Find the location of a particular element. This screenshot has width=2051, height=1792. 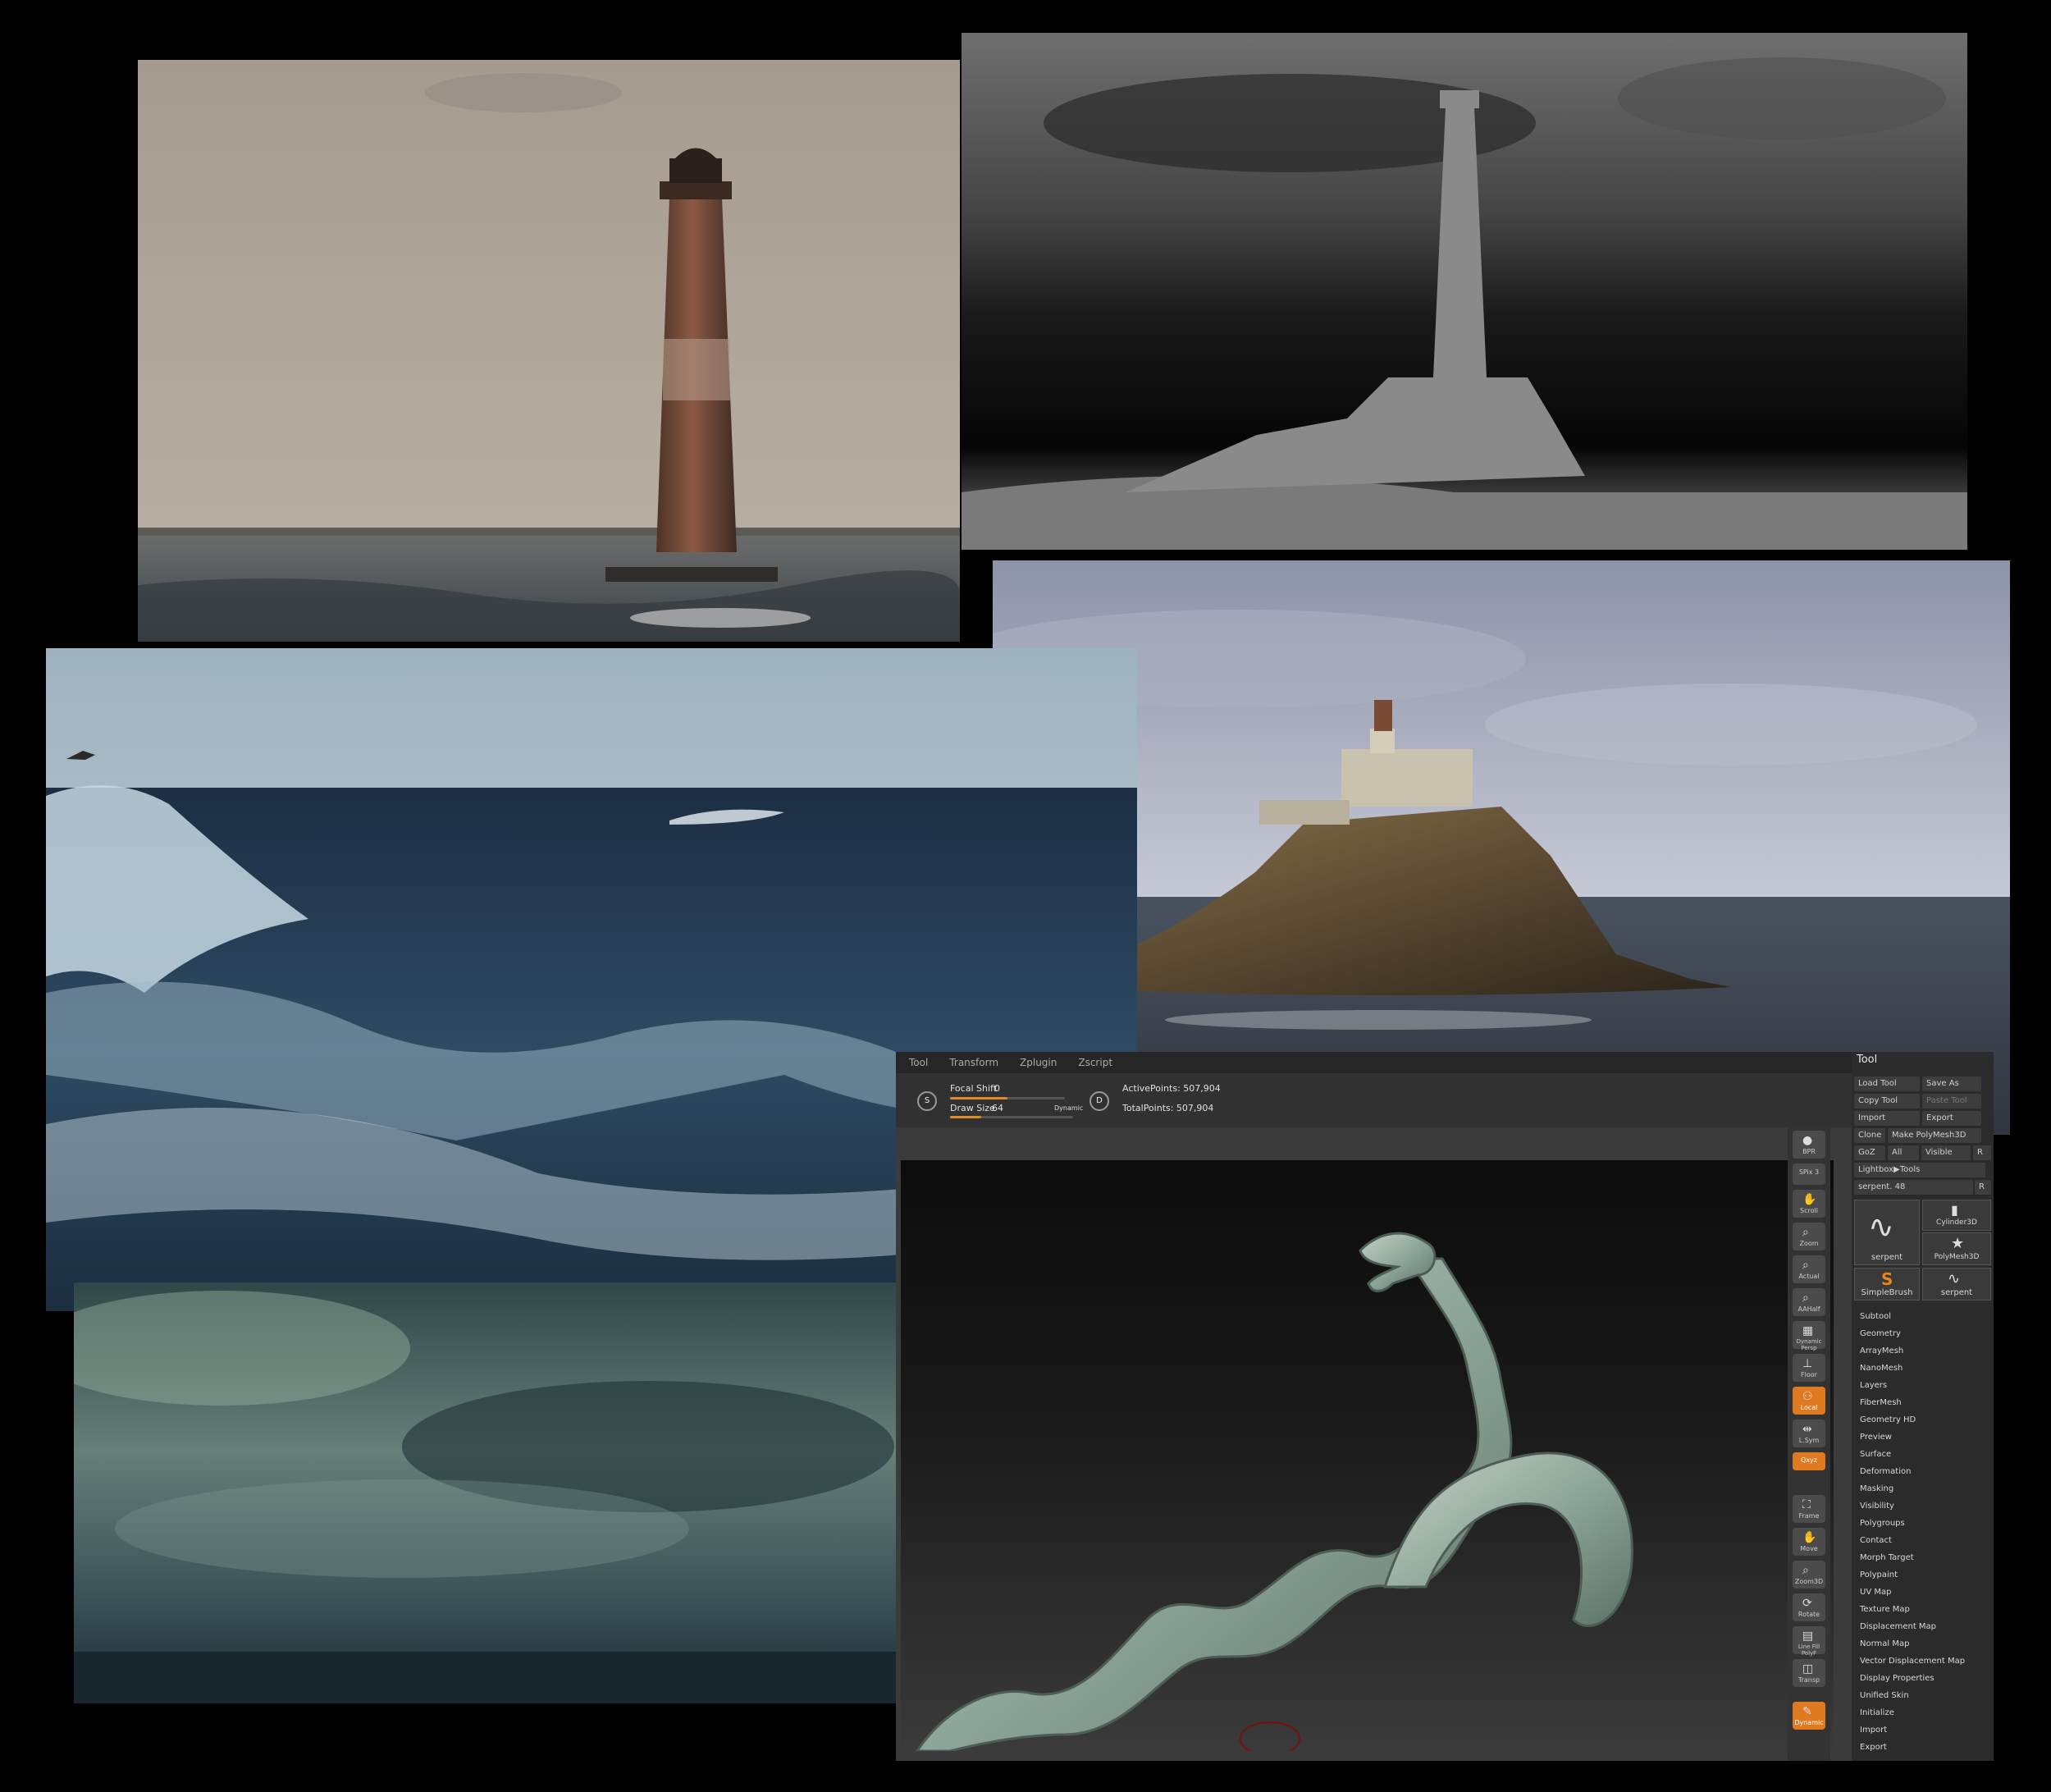

scroll-label: Scroll is located at coordinates (1809, 1210).